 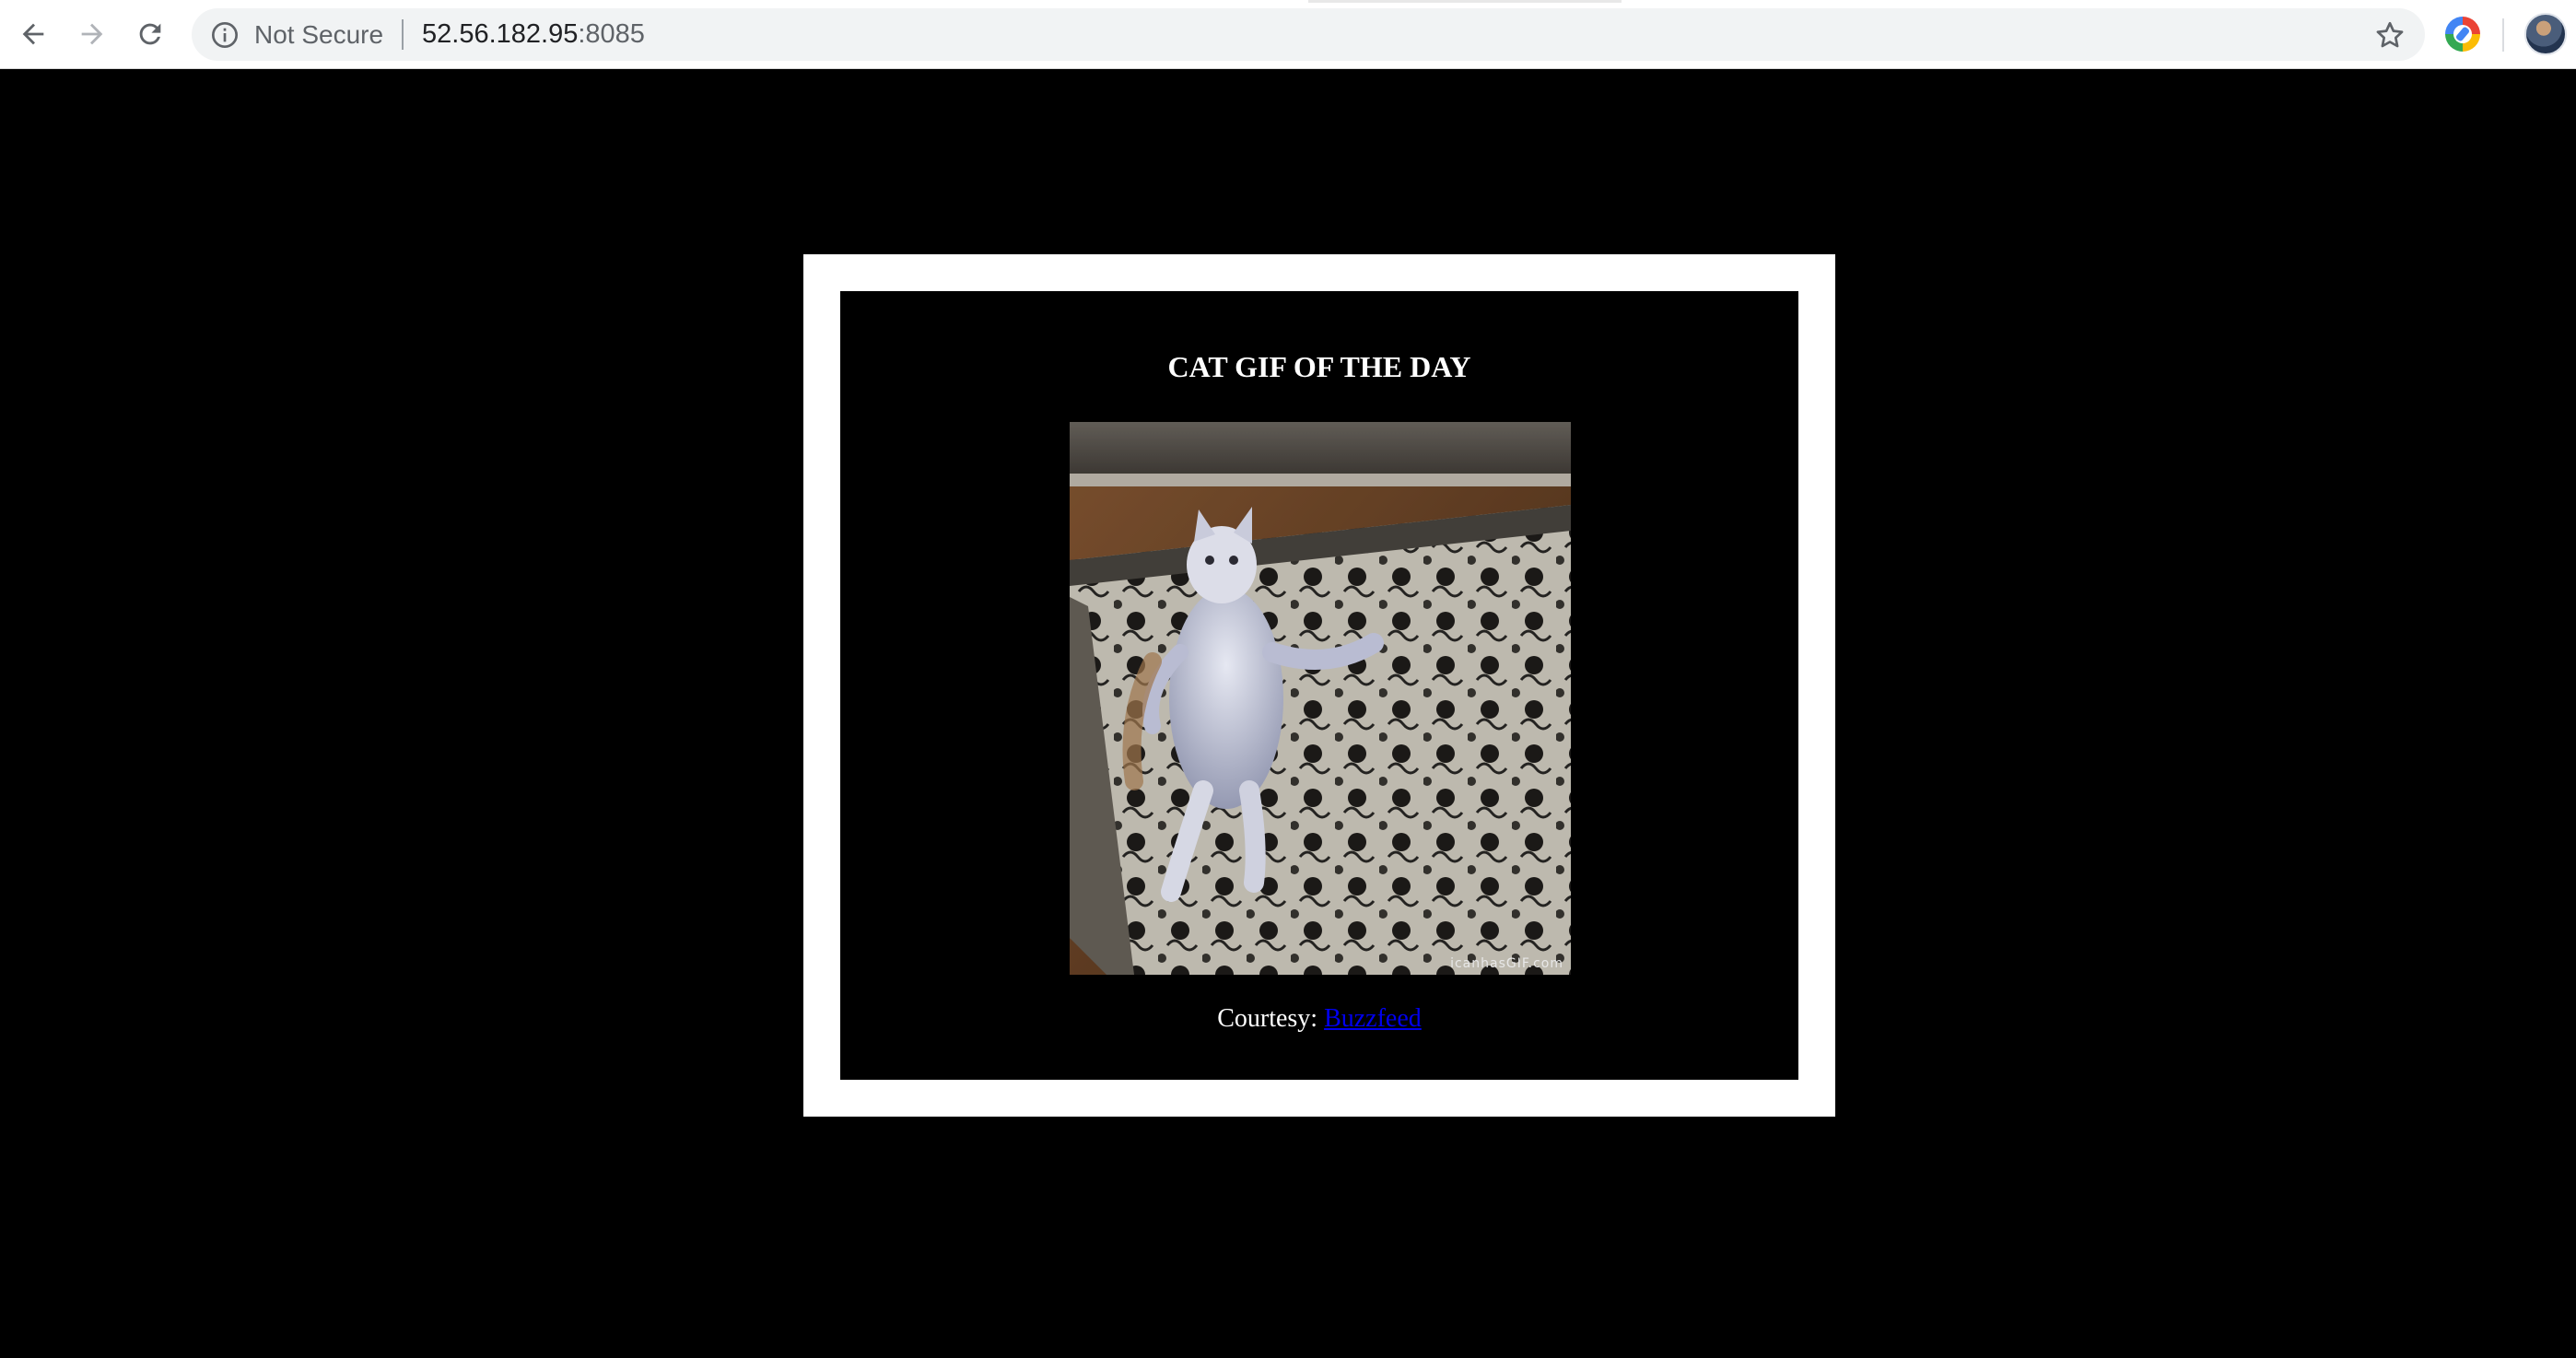 I want to click on back-arrow-icon, so click(x=33, y=34).